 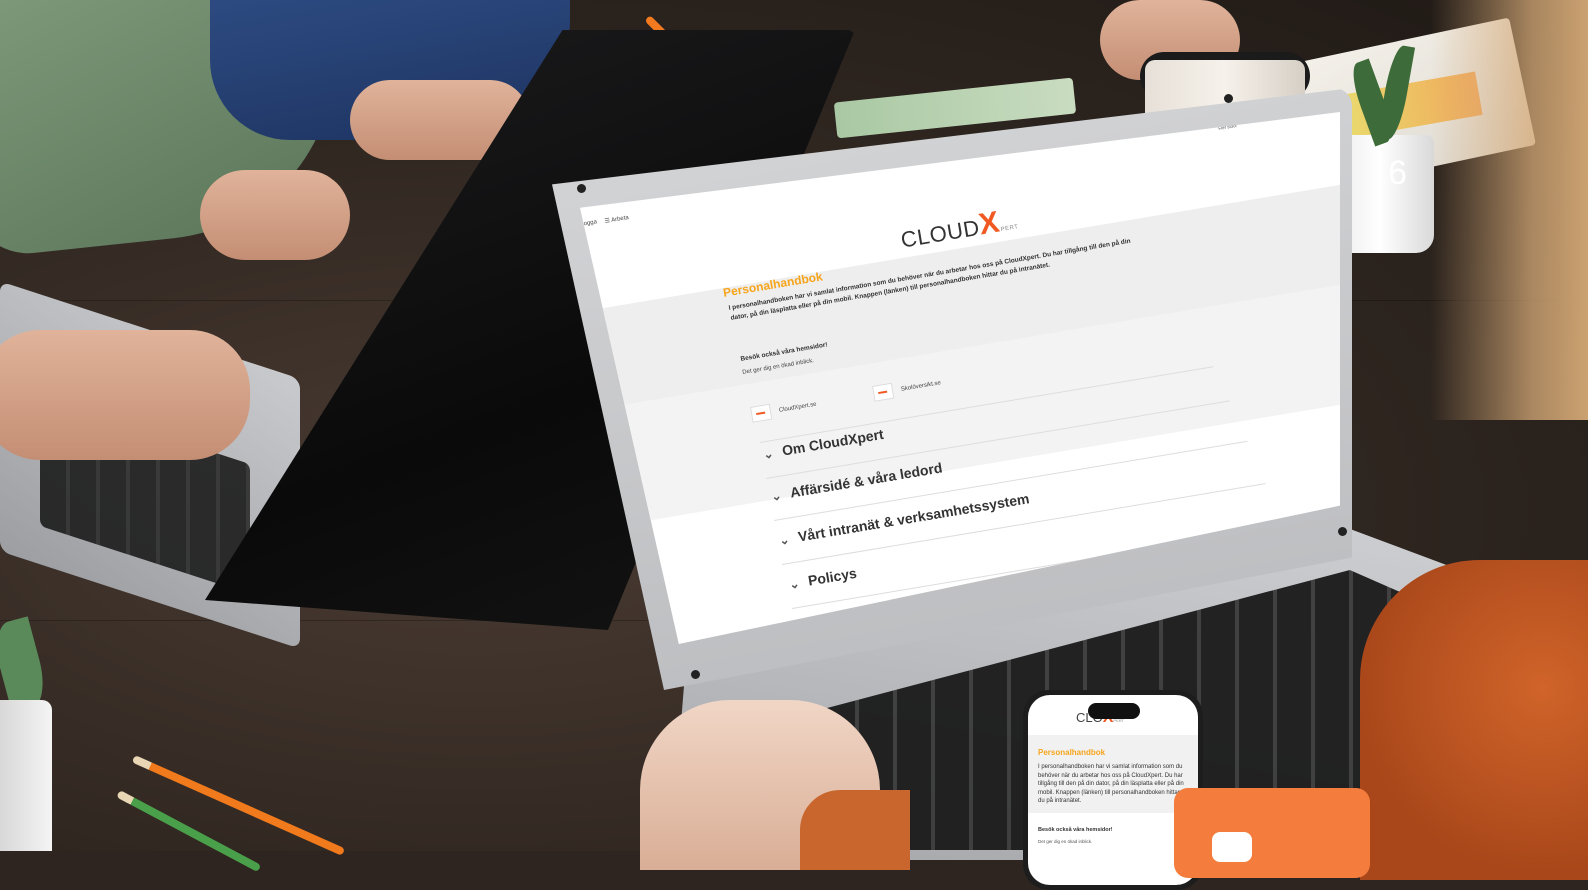 I want to click on hand-on-keyboard, so click(x=125, y=395).